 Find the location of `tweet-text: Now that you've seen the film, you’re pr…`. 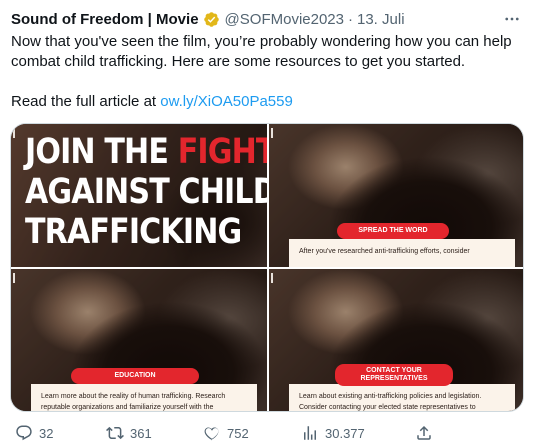

tweet-text: Now that you've seen the film, you’re pr… is located at coordinates (261, 51).